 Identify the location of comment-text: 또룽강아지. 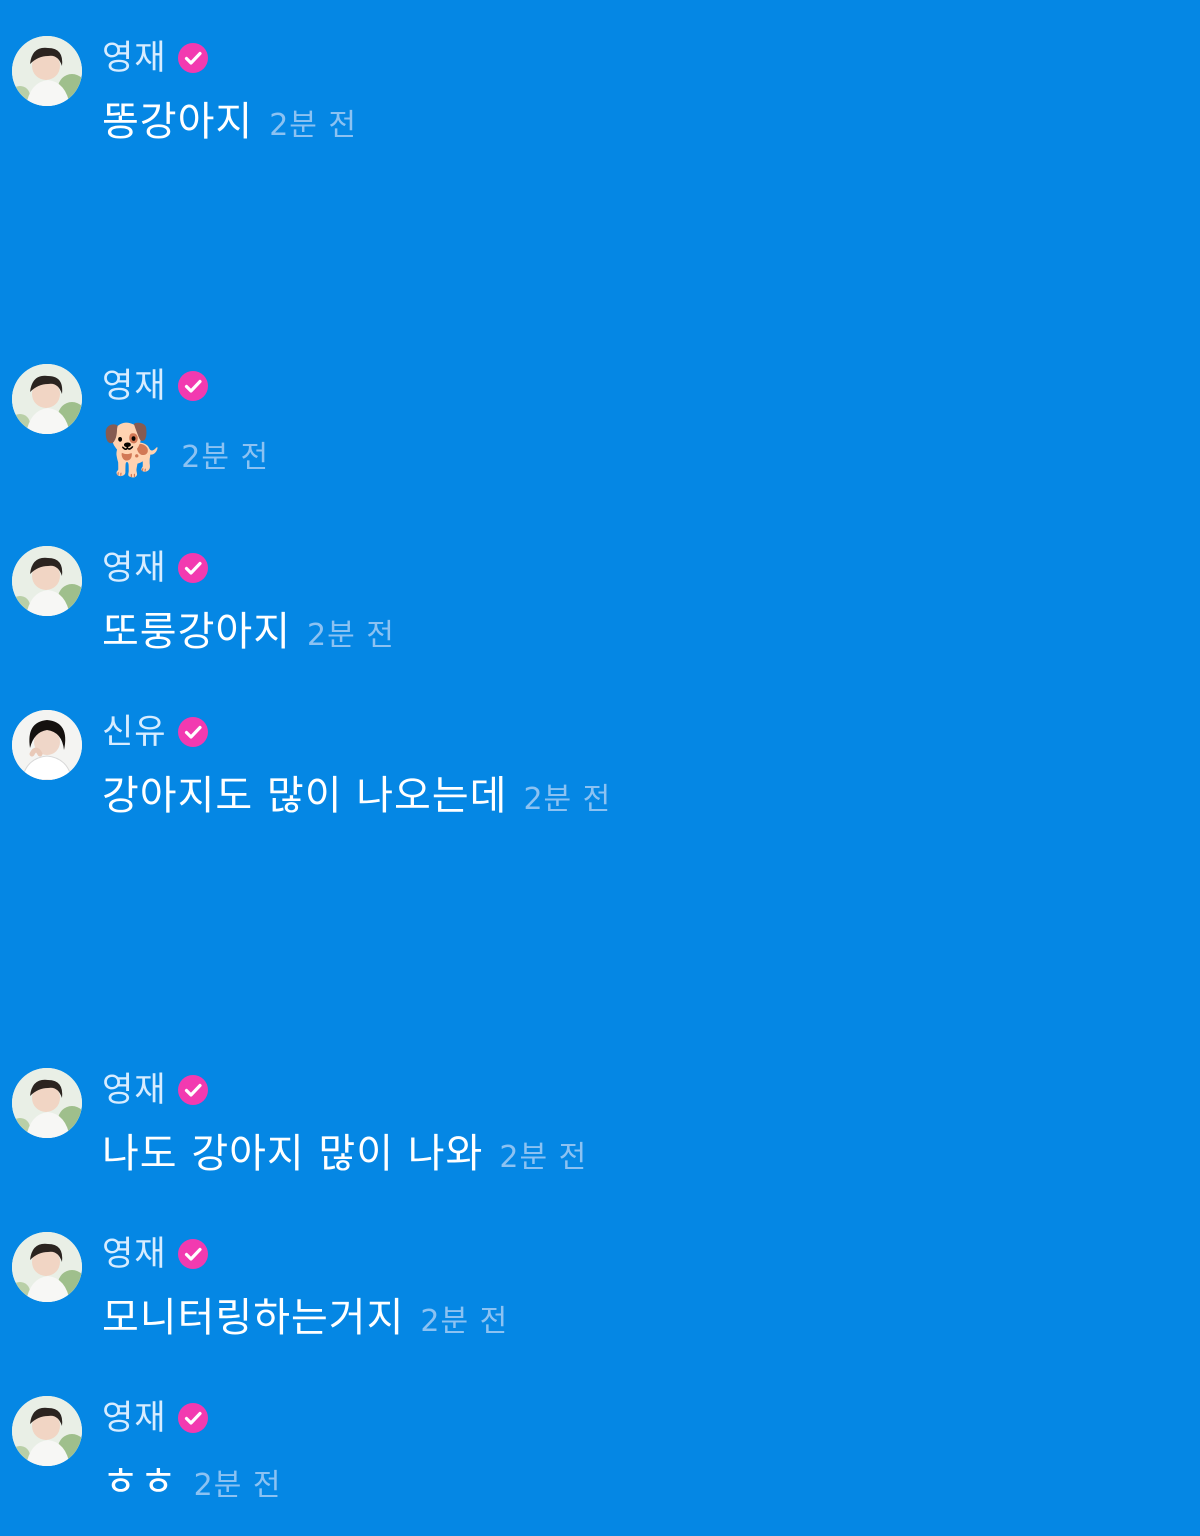
(196, 632).